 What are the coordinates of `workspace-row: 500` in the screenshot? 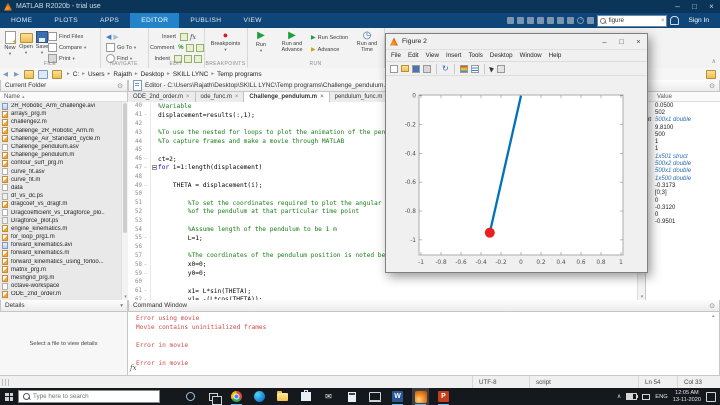 It's located at (683, 134).